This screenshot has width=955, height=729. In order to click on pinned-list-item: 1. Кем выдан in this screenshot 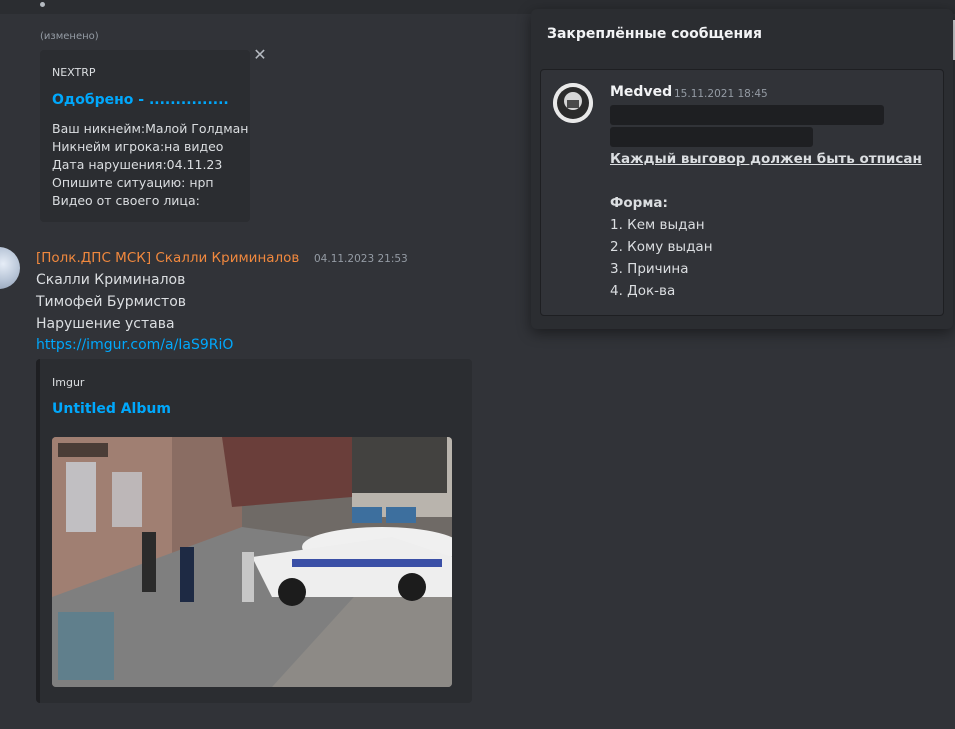, I will do `click(657, 225)`.